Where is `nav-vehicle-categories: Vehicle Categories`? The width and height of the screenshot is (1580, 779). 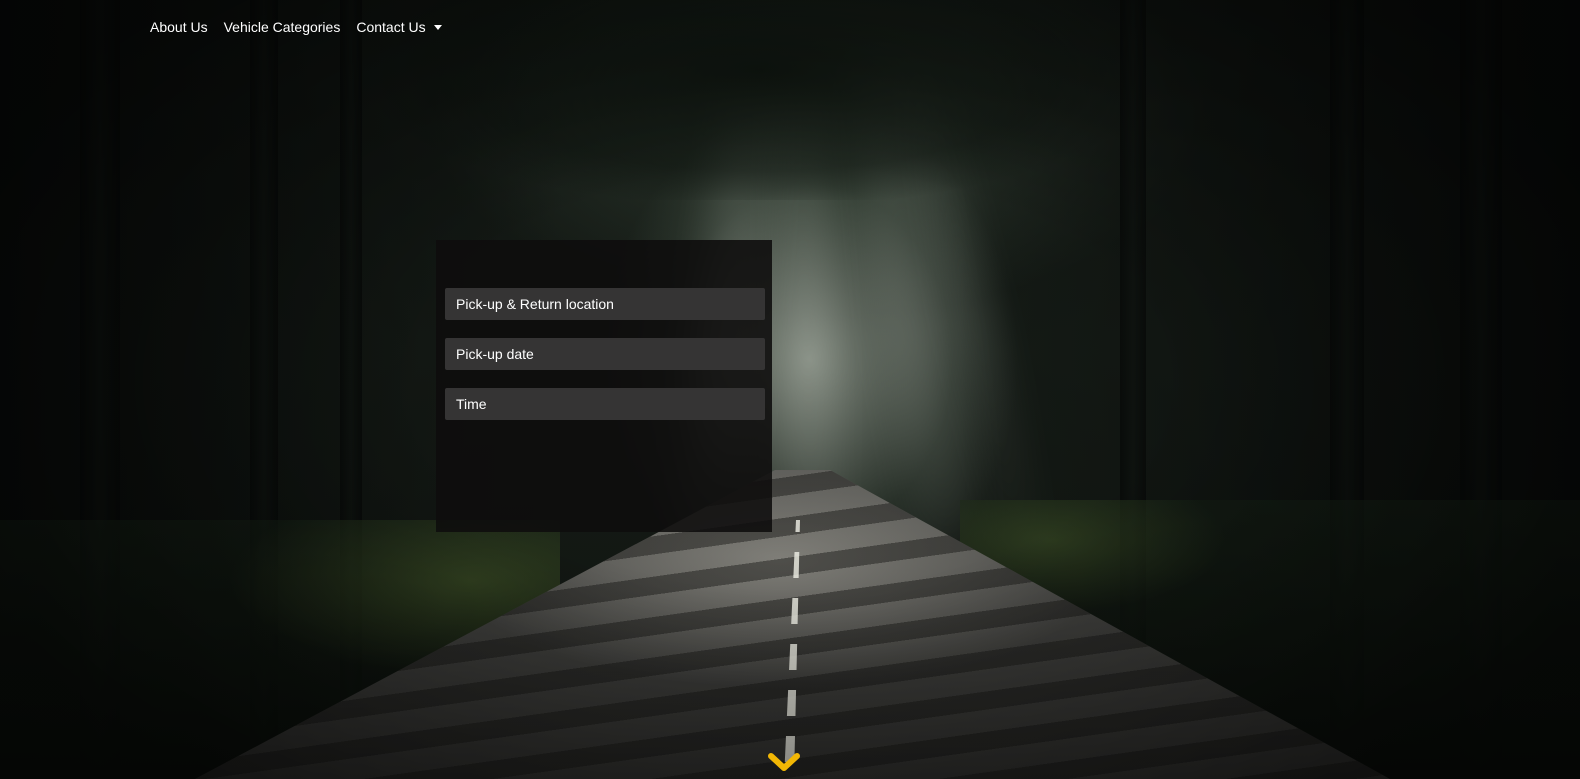
nav-vehicle-categories: Vehicle Categories is located at coordinates (282, 27).